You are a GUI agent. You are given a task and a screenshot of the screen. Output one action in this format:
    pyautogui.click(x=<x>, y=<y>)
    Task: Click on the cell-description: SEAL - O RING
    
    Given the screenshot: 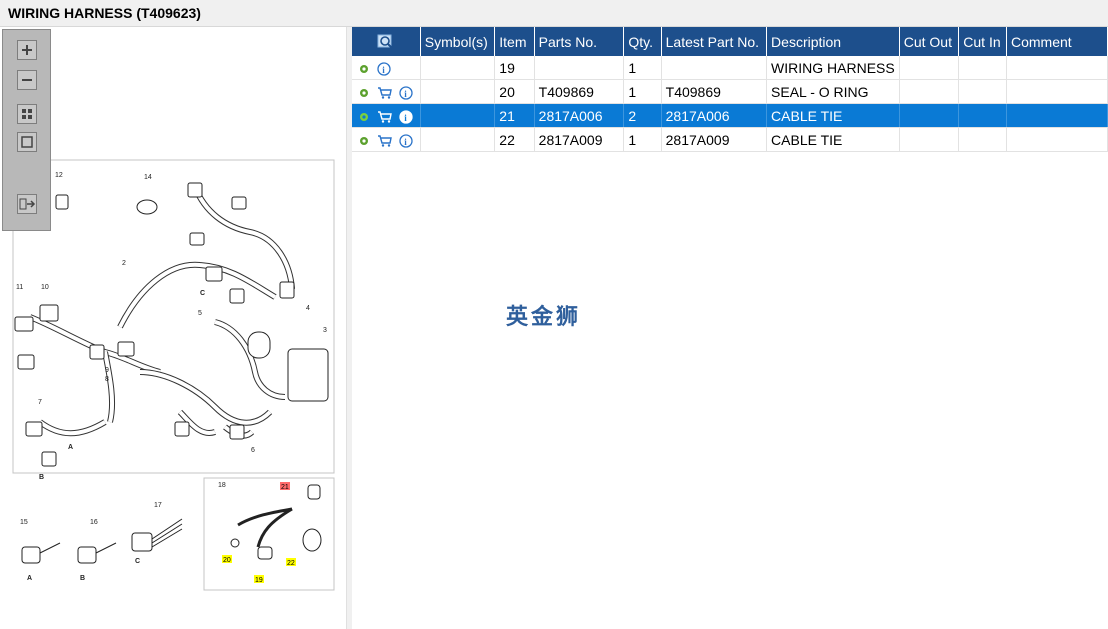 What is the action you would take?
    pyautogui.click(x=833, y=91)
    